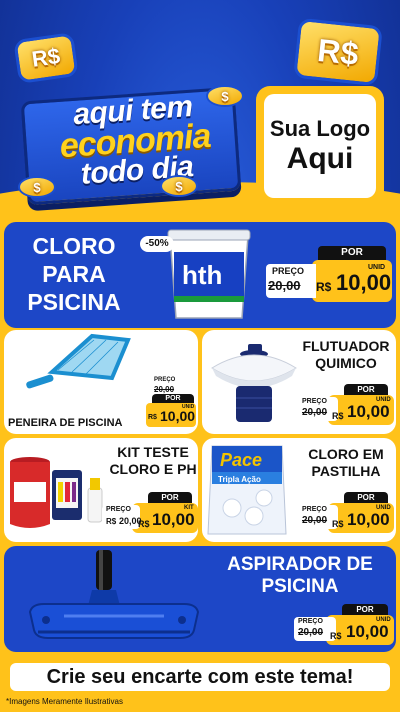 The width and height of the screenshot is (400, 712). I want to click on disclaimer-text: *Imagens Meramente Ilustrativas, so click(64, 701).